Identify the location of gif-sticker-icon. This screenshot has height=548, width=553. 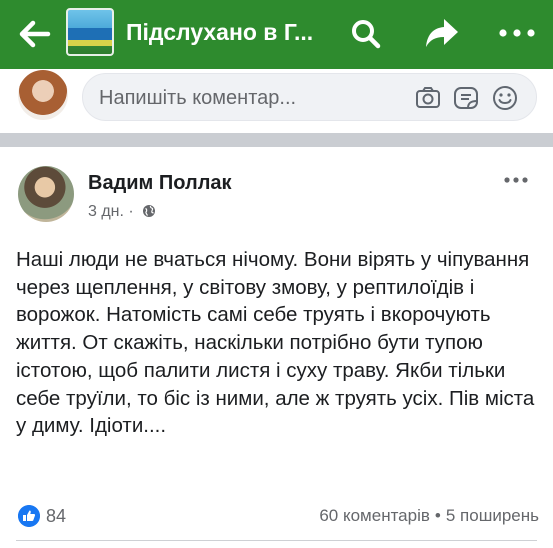
(466, 98).